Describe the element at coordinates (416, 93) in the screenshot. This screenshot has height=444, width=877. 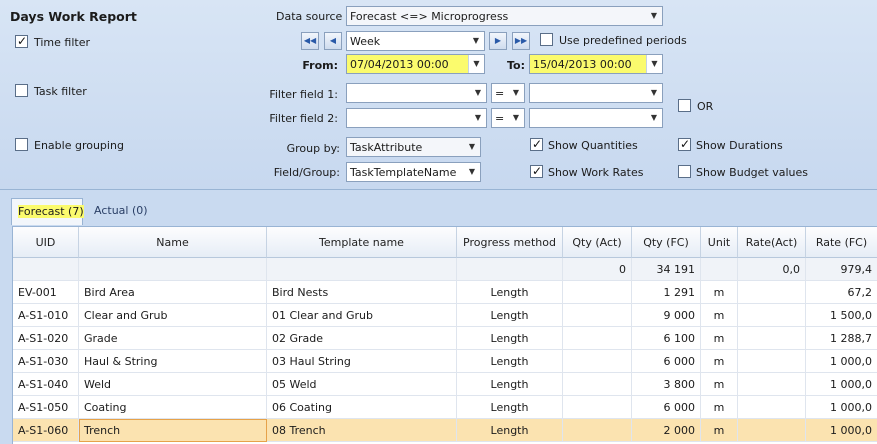
I see `filter-field-1-select: ▼` at that location.